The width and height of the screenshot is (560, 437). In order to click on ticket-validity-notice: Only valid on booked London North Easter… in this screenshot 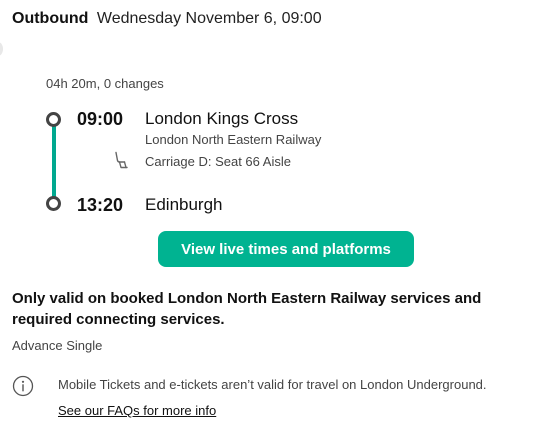, I will do `click(247, 309)`.